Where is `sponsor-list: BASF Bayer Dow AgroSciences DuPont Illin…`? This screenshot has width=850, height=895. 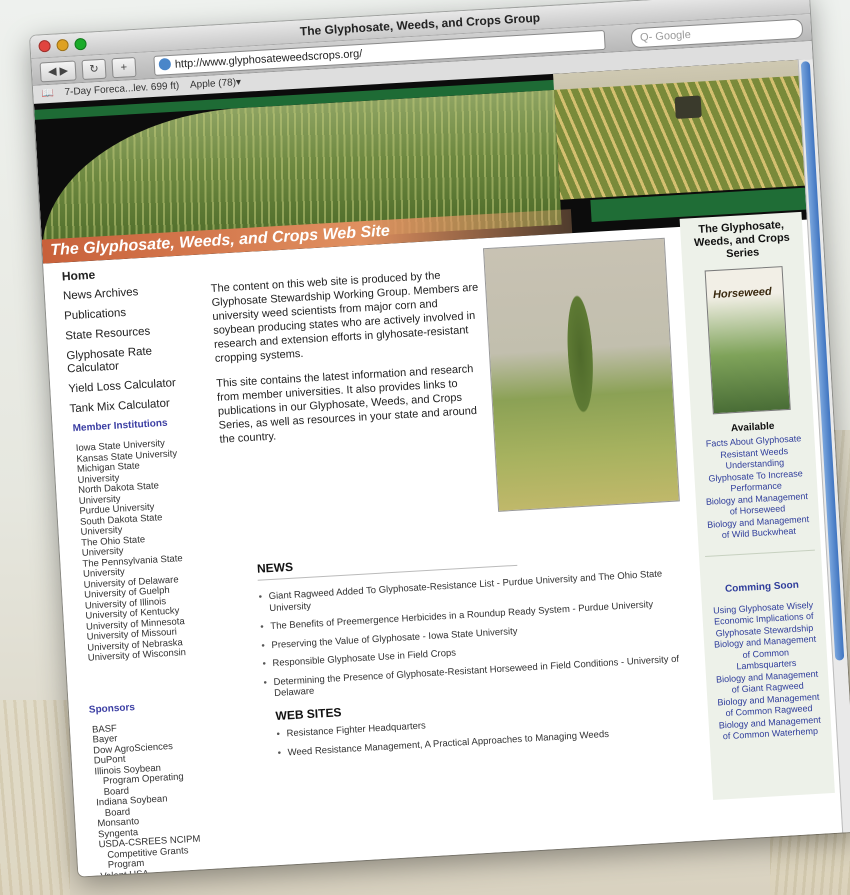 sponsor-list: BASF Bayer Dow AgroSciences DuPont Illin… is located at coordinates (160, 797).